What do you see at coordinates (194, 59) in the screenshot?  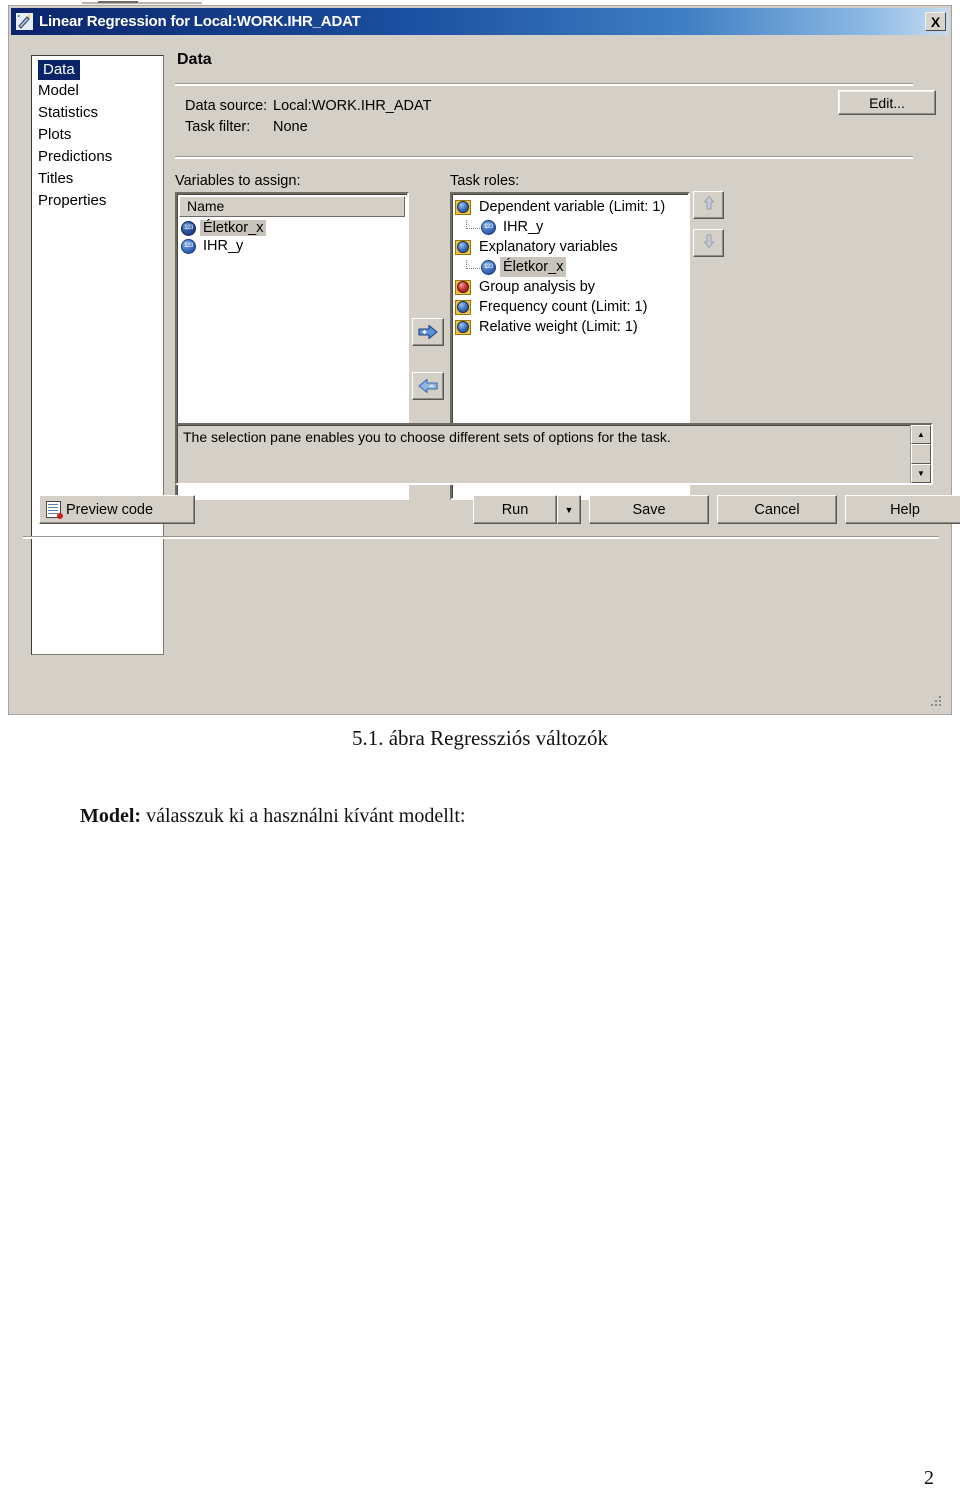 I see `page-title: Data` at bounding box center [194, 59].